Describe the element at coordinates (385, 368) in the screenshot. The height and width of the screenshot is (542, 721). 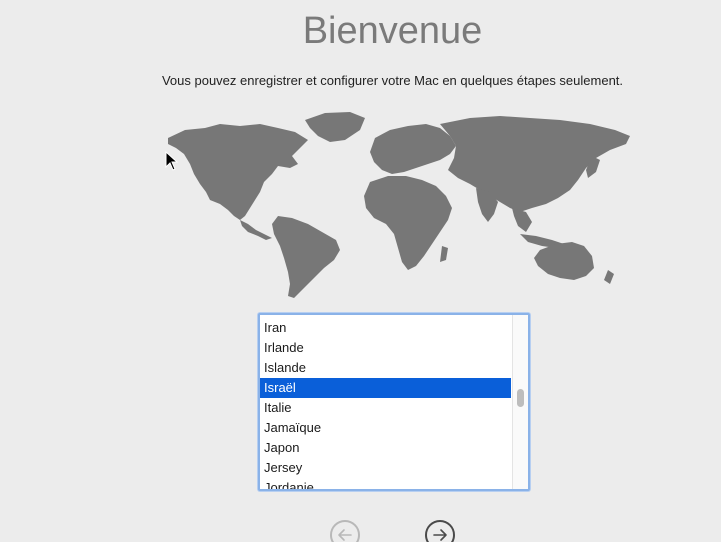
I see `list-item: Islande` at that location.